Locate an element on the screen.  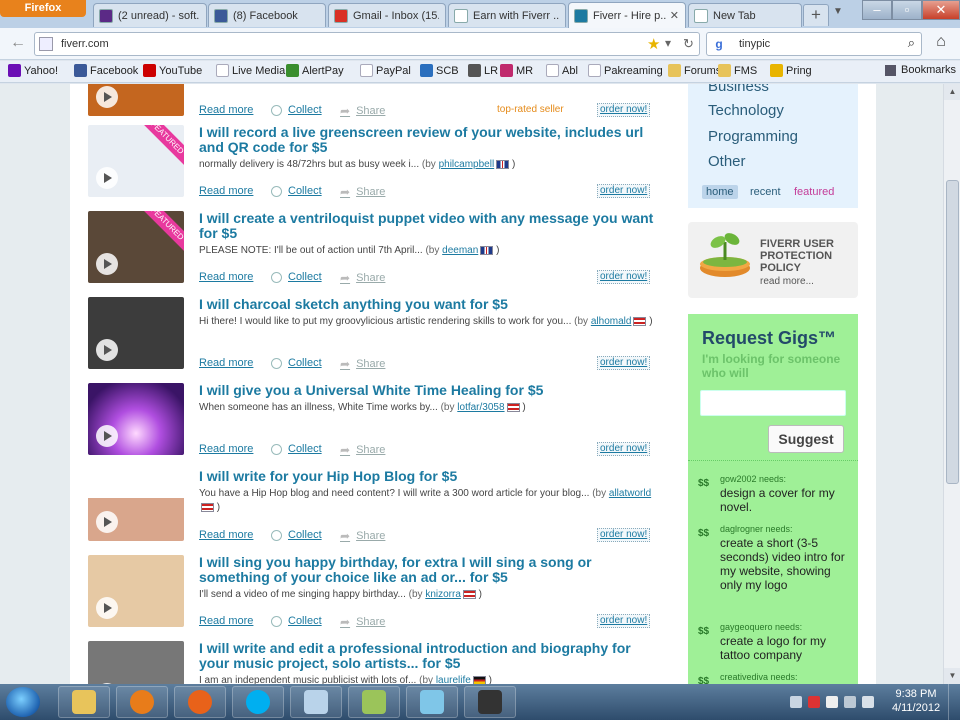
tab-home: home is located at coordinates (720, 192).